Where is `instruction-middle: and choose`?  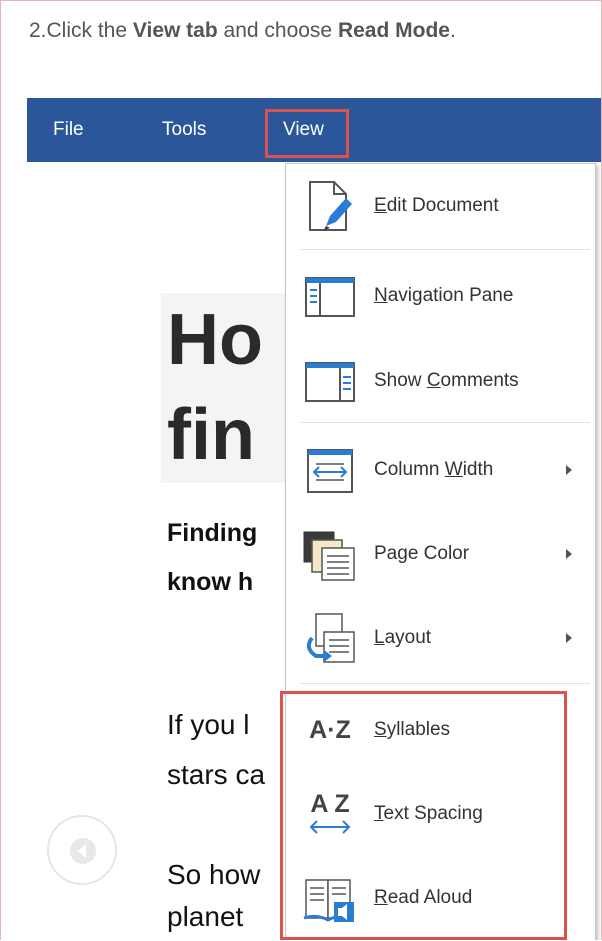 instruction-middle: and choose is located at coordinates (277, 30).